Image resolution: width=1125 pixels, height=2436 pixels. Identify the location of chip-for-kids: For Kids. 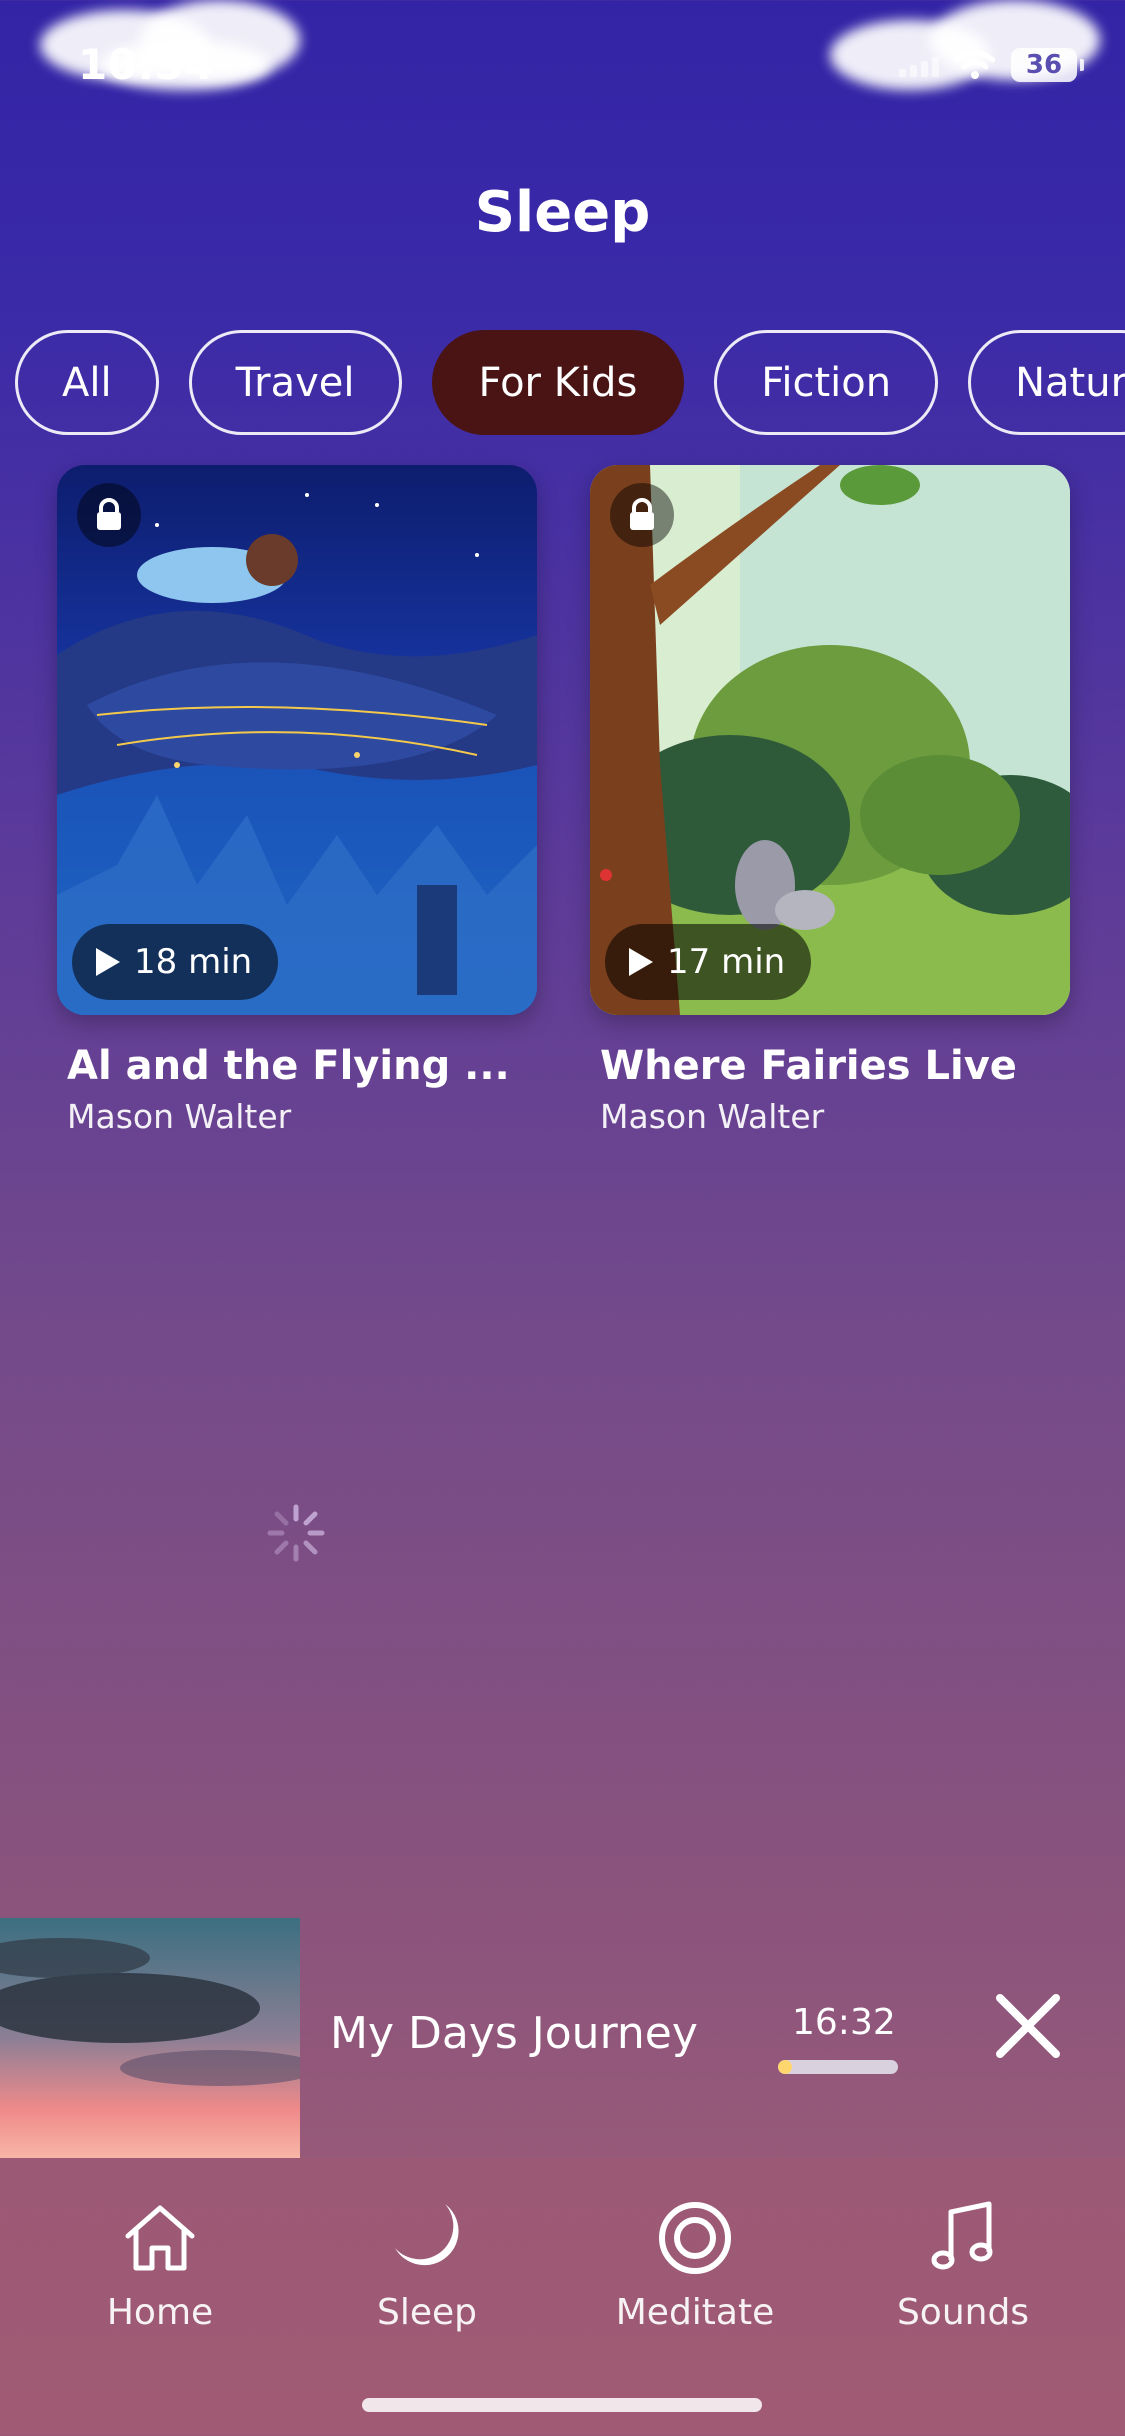
(558, 382).